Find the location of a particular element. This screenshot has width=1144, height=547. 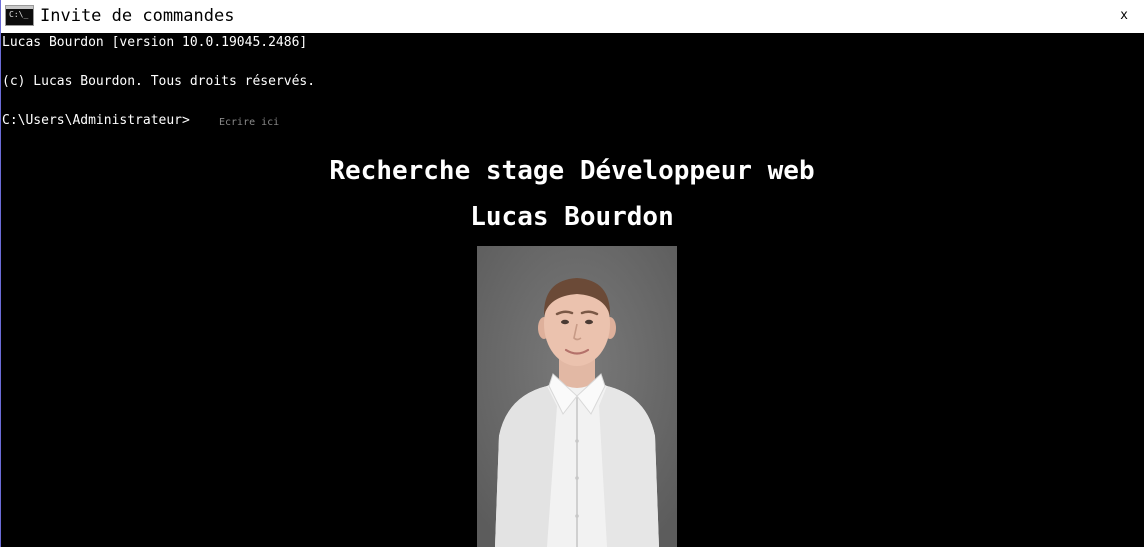

icon-prompt-glyph: C:\_ is located at coordinates (19, 14).